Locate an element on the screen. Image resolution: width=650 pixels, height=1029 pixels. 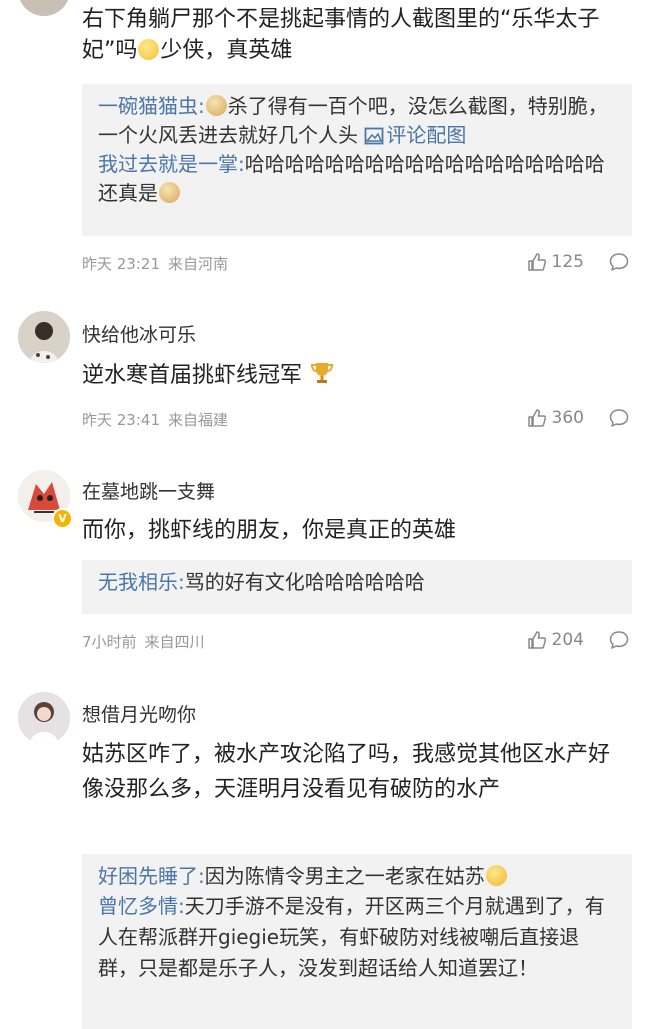
comment-location: 来自河南 is located at coordinates (198, 264).